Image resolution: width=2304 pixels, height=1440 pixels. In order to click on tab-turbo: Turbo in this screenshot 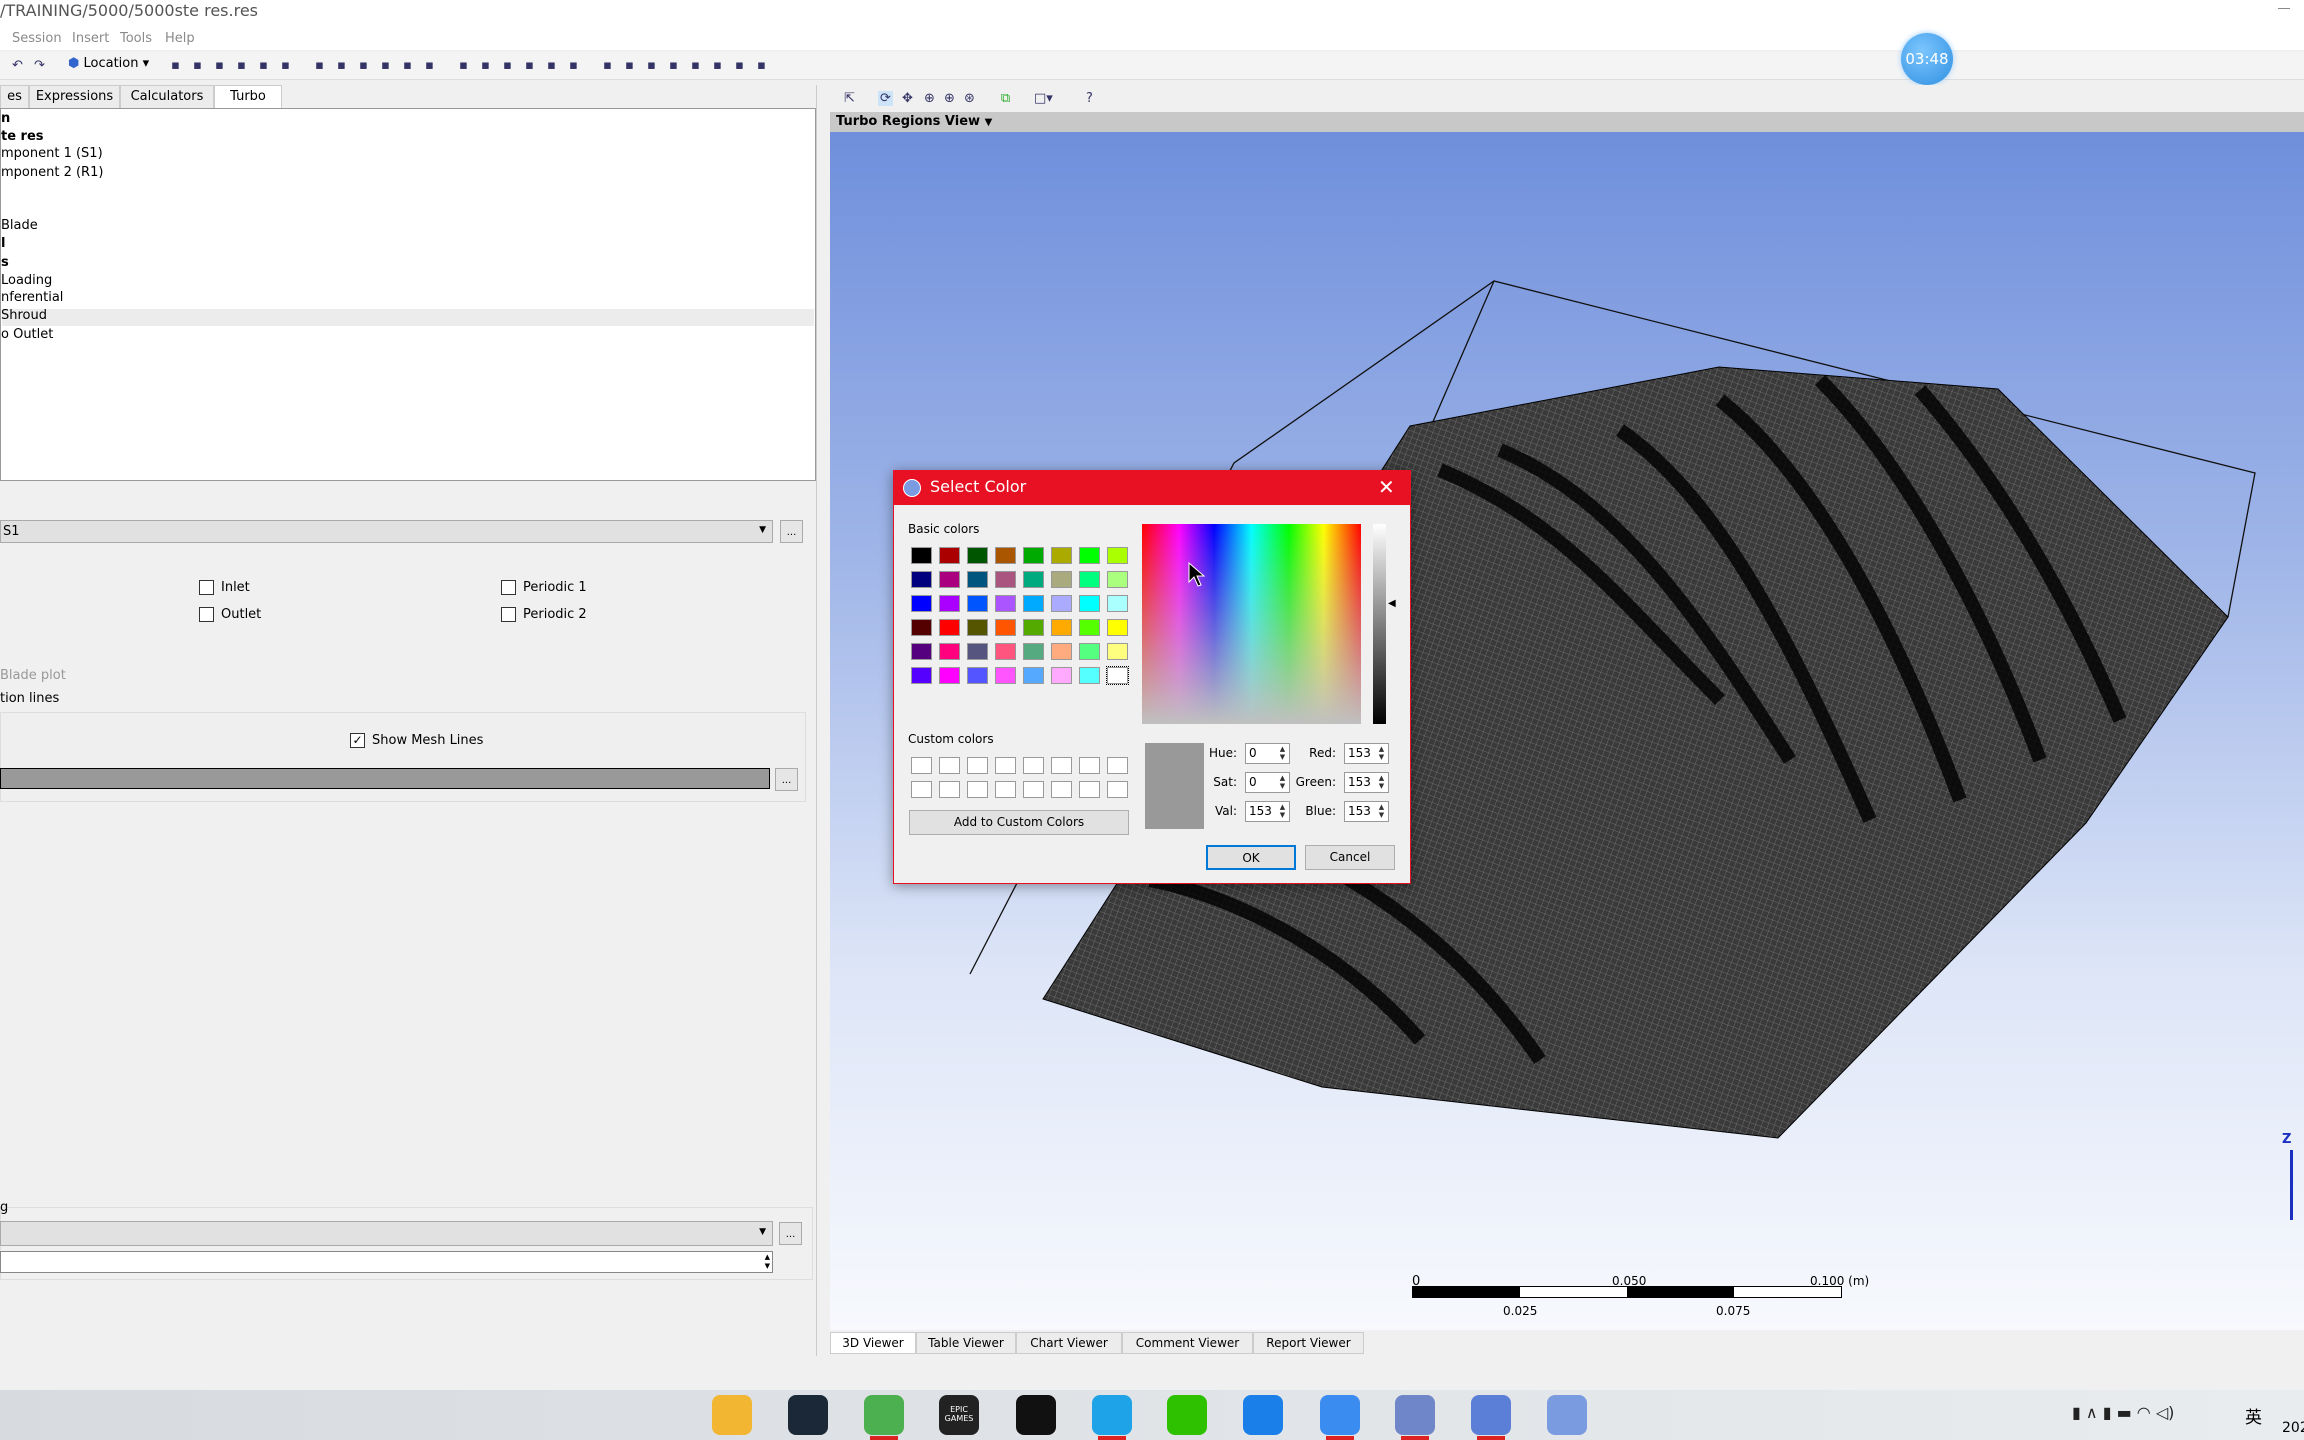, I will do `click(248, 97)`.